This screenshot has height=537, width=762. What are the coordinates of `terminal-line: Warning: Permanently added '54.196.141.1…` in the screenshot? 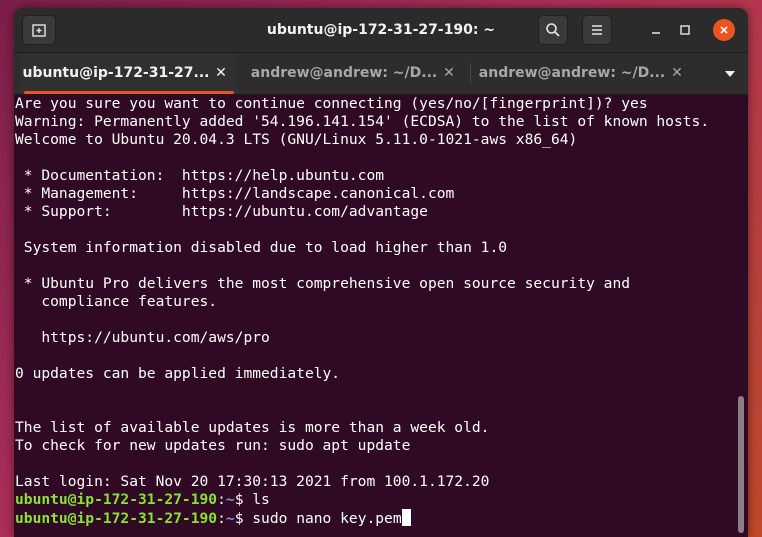 It's located at (362, 121).